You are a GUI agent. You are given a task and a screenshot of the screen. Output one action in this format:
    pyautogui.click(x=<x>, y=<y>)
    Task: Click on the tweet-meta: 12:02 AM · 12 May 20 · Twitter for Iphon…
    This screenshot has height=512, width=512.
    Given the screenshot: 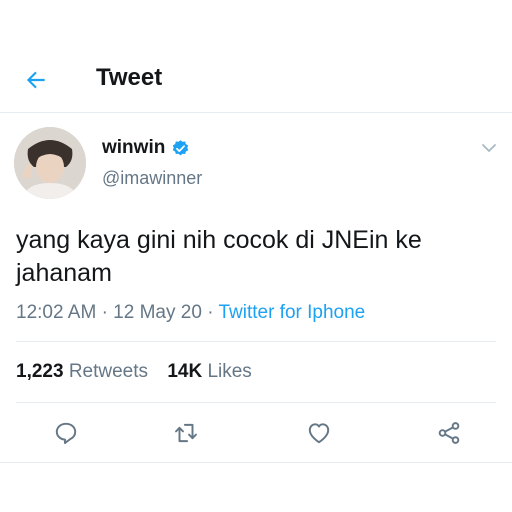 What is the action you would take?
    pyautogui.click(x=190, y=313)
    